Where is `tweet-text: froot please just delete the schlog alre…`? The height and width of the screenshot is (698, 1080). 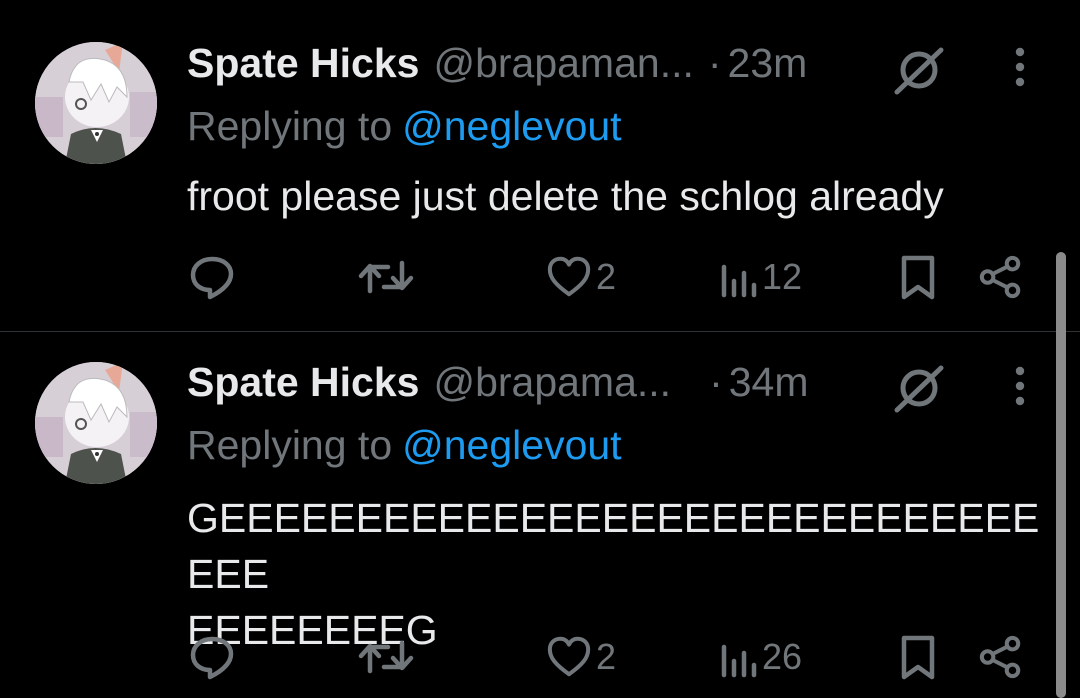
tweet-text: froot please just delete the schlog alre… is located at coordinates (622, 196).